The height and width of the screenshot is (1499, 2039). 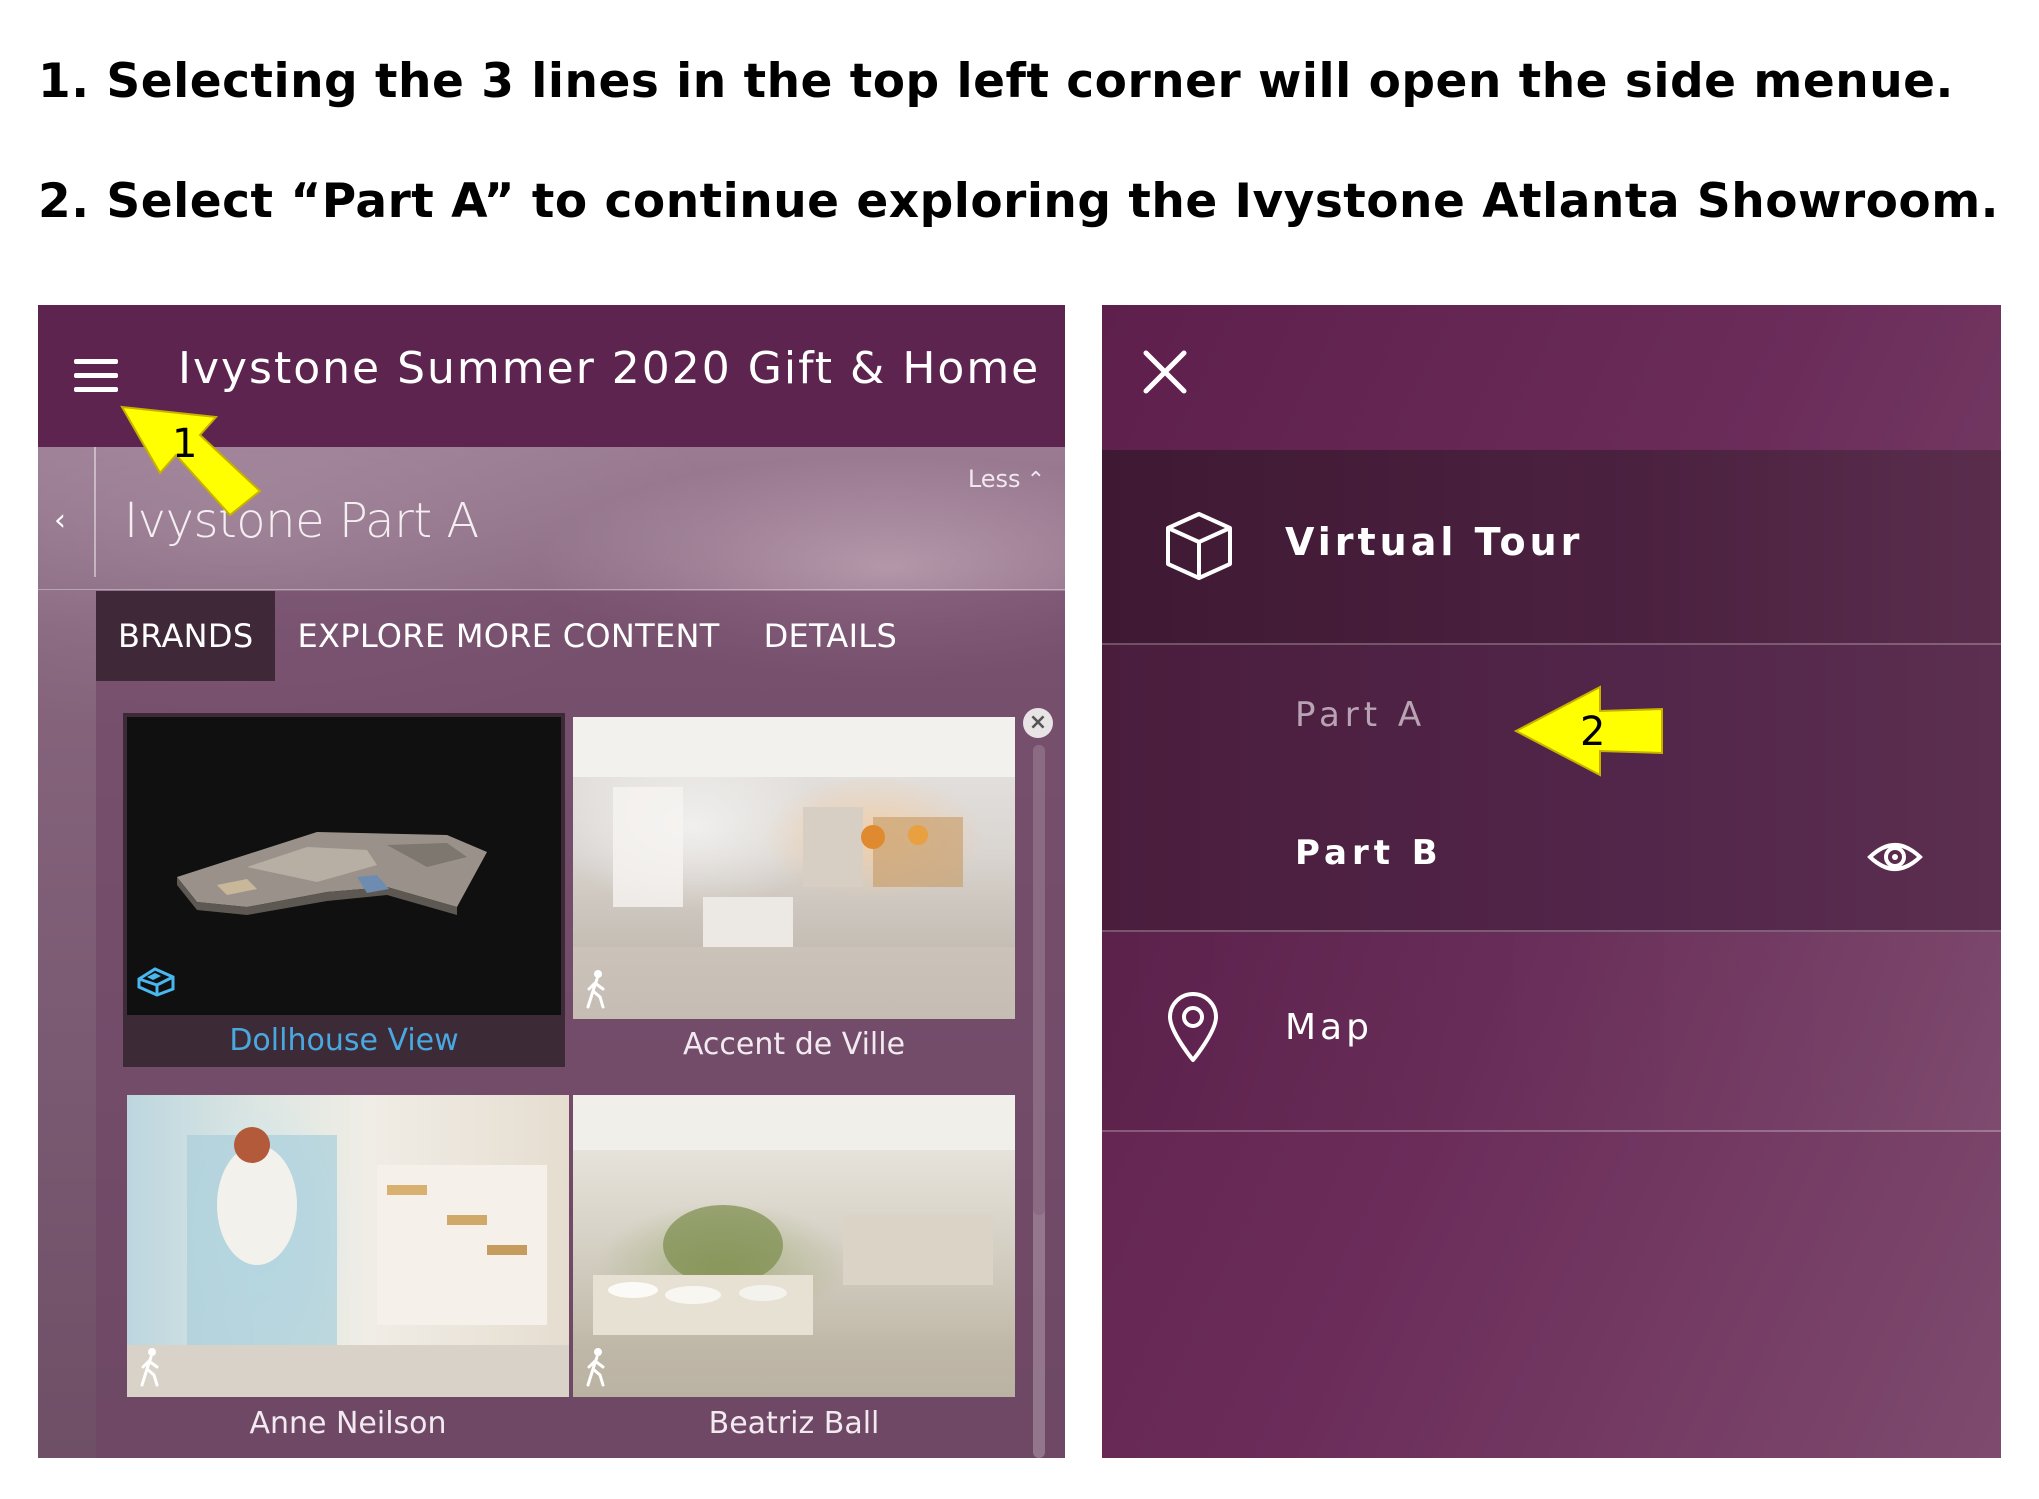 I want to click on tab-bar: BRANDS EXPLORE MORE CONTENT DETAILS, so click(x=507, y=636).